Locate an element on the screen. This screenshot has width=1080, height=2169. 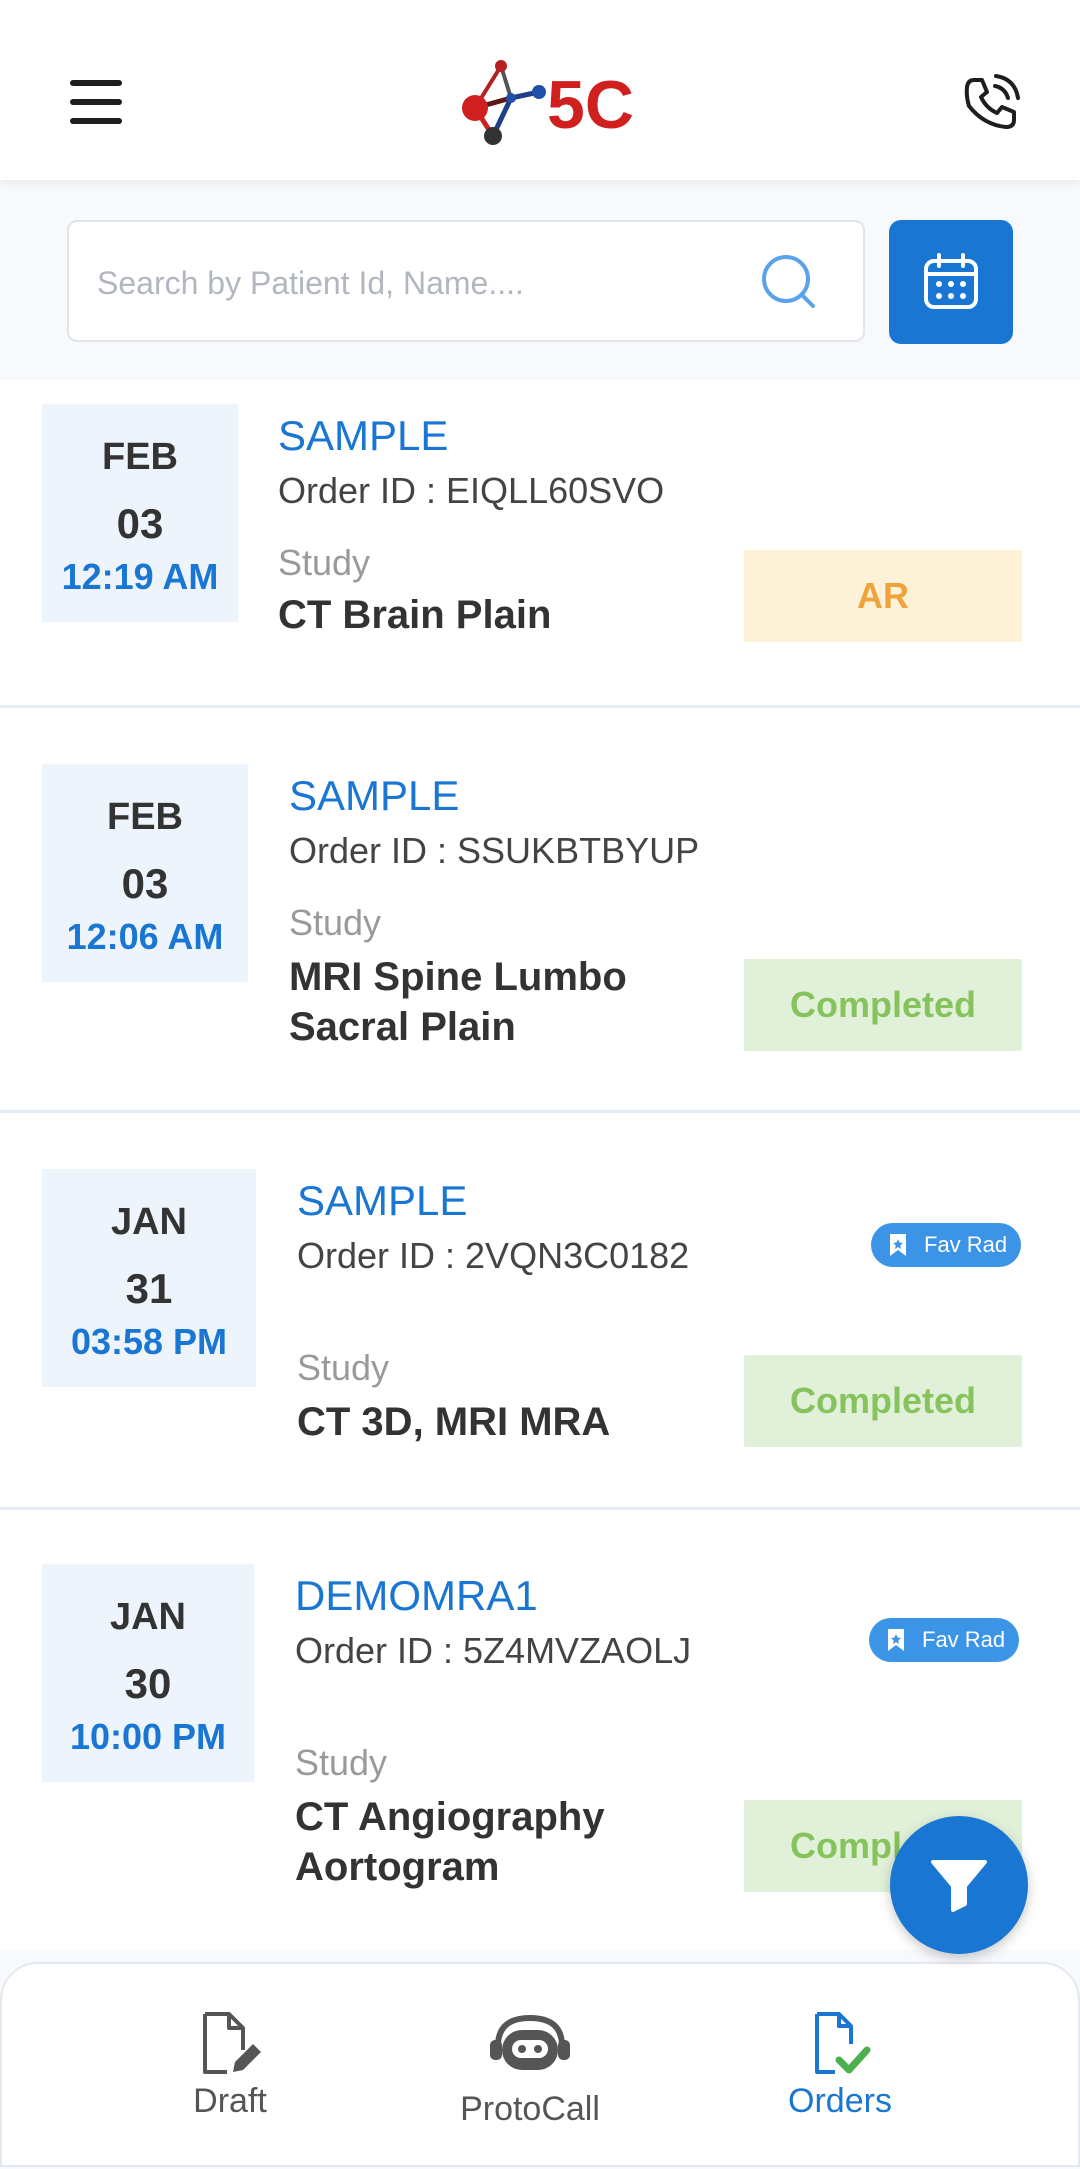
study-name: MRI Spine Lumbo Sacral Plain is located at coordinates (458, 1002).